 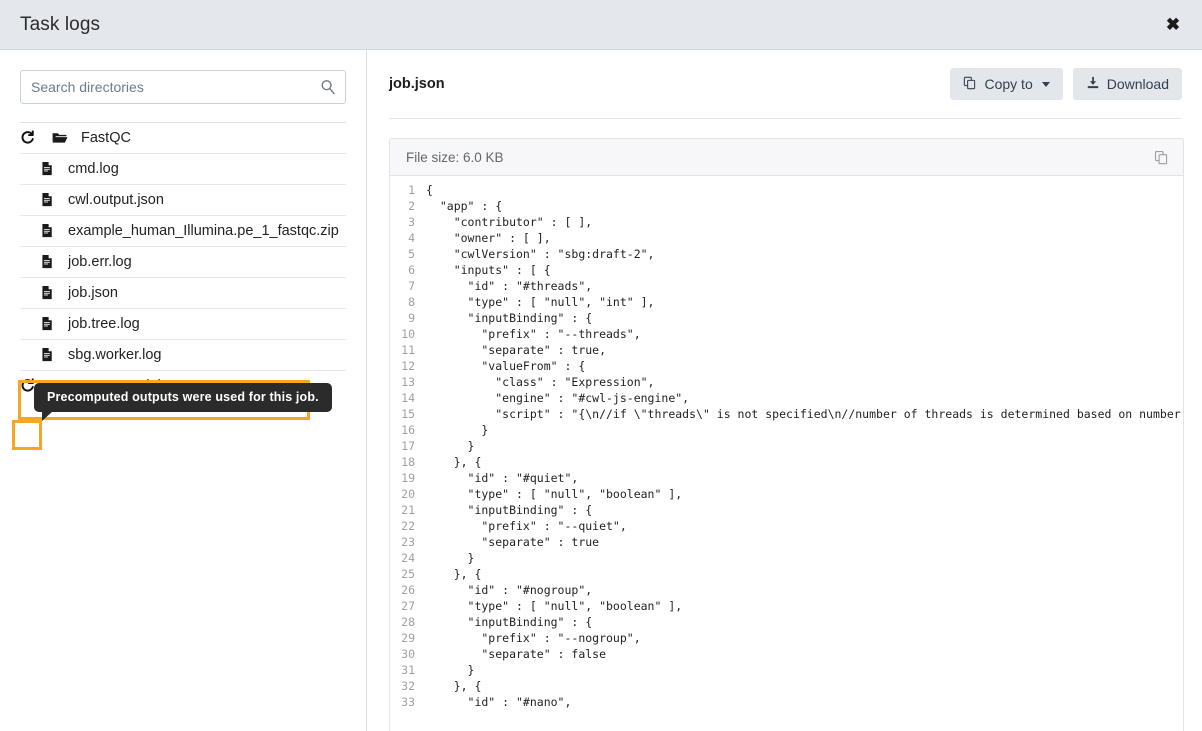 I want to click on code-line-text: "app" : {, so click(x=464, y=206).